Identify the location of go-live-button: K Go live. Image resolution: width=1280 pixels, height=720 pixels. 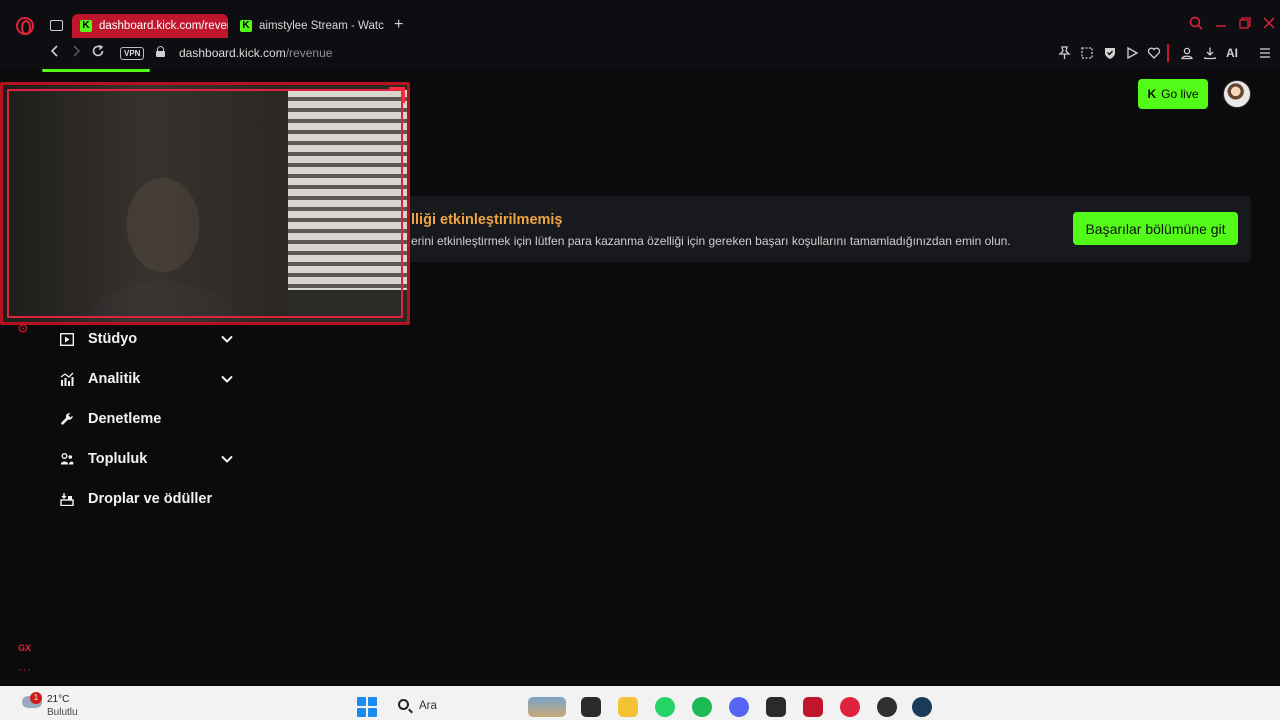
(1173, 94).